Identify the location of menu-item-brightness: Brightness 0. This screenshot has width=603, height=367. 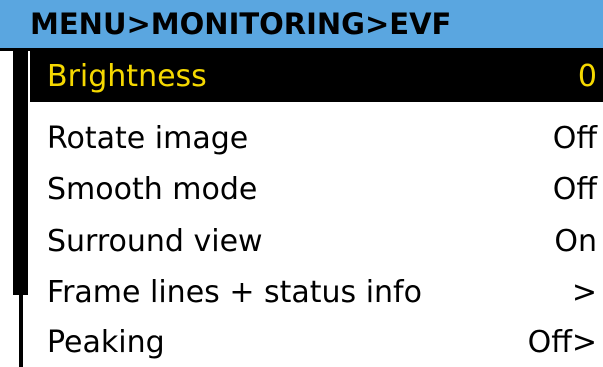
(316, 76).